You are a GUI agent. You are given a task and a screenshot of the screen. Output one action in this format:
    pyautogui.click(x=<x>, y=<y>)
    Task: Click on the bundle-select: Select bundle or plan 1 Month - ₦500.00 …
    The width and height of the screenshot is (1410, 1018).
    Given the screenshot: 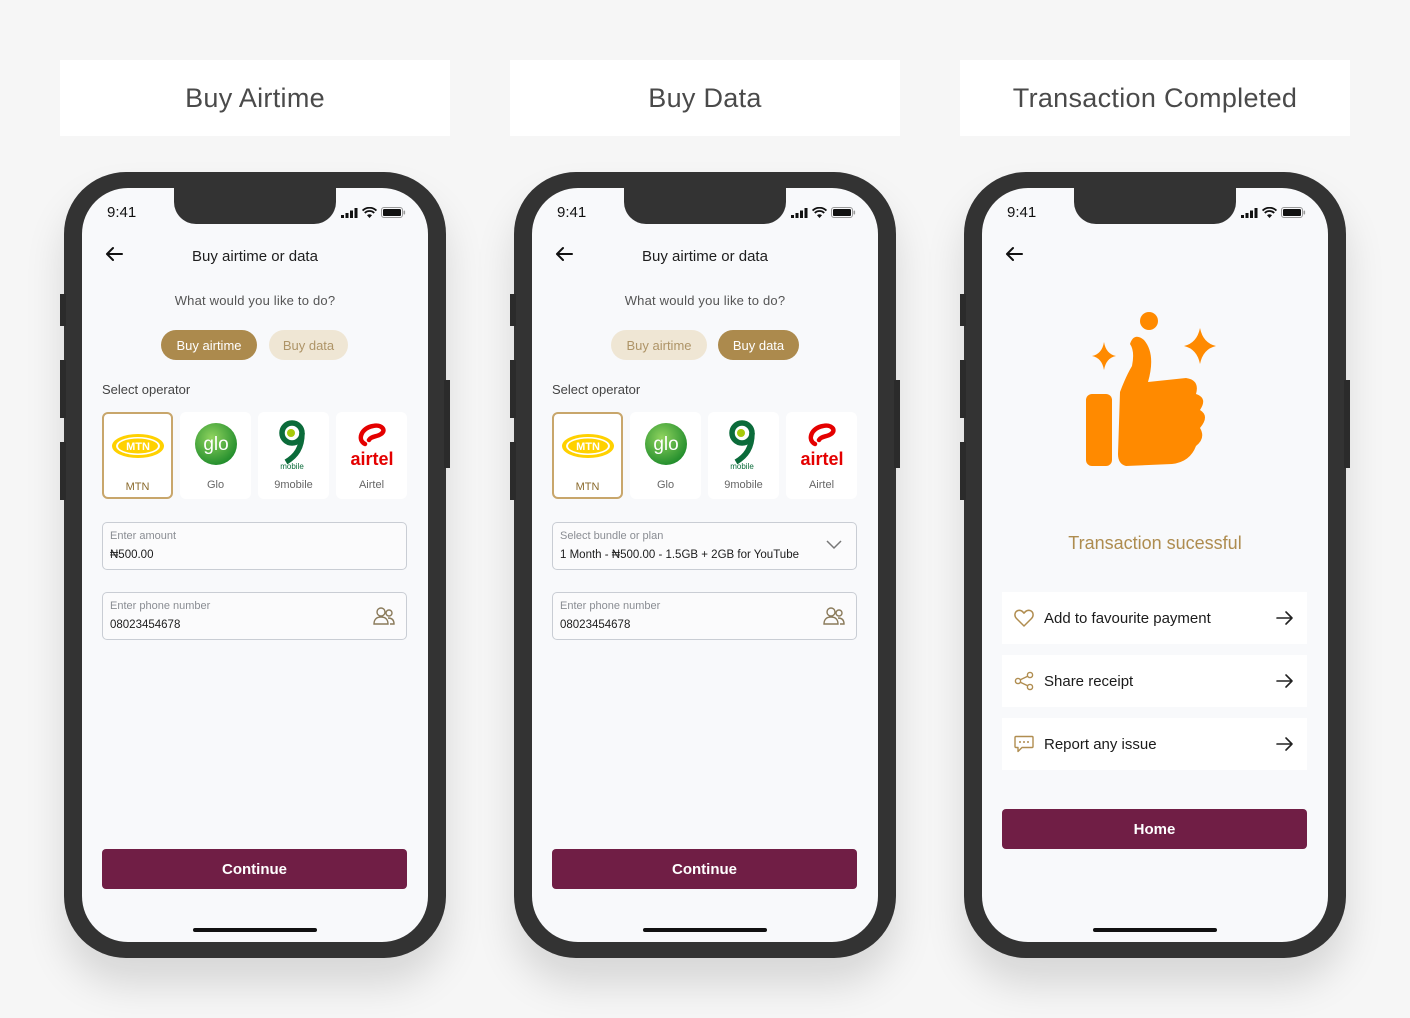 What is the action you would take?
    pyautogui.click(x=704, y=546)
    